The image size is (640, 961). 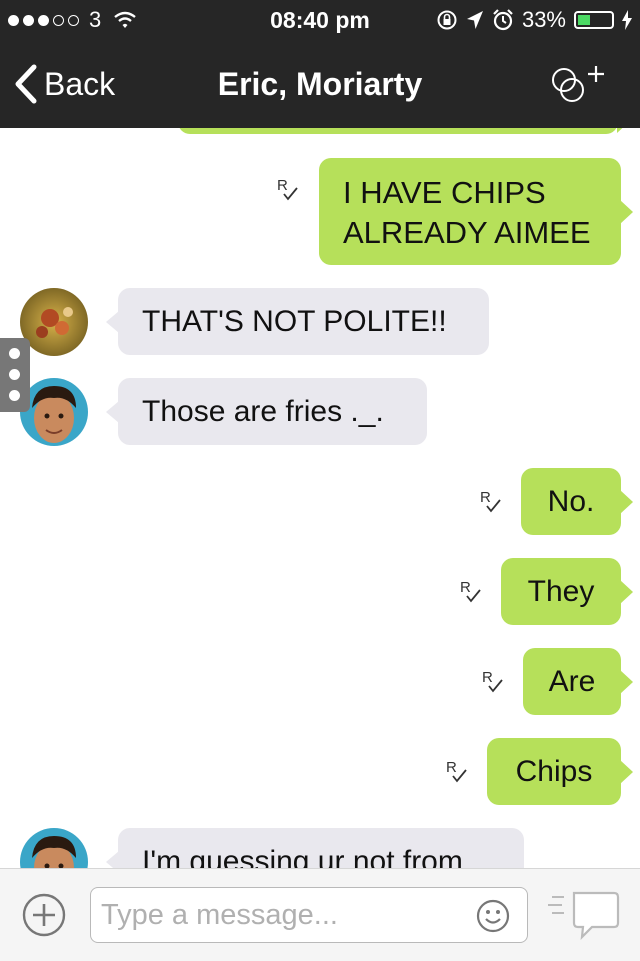 I want to click on charging-bolt-icon, so click(x=627, y=20).